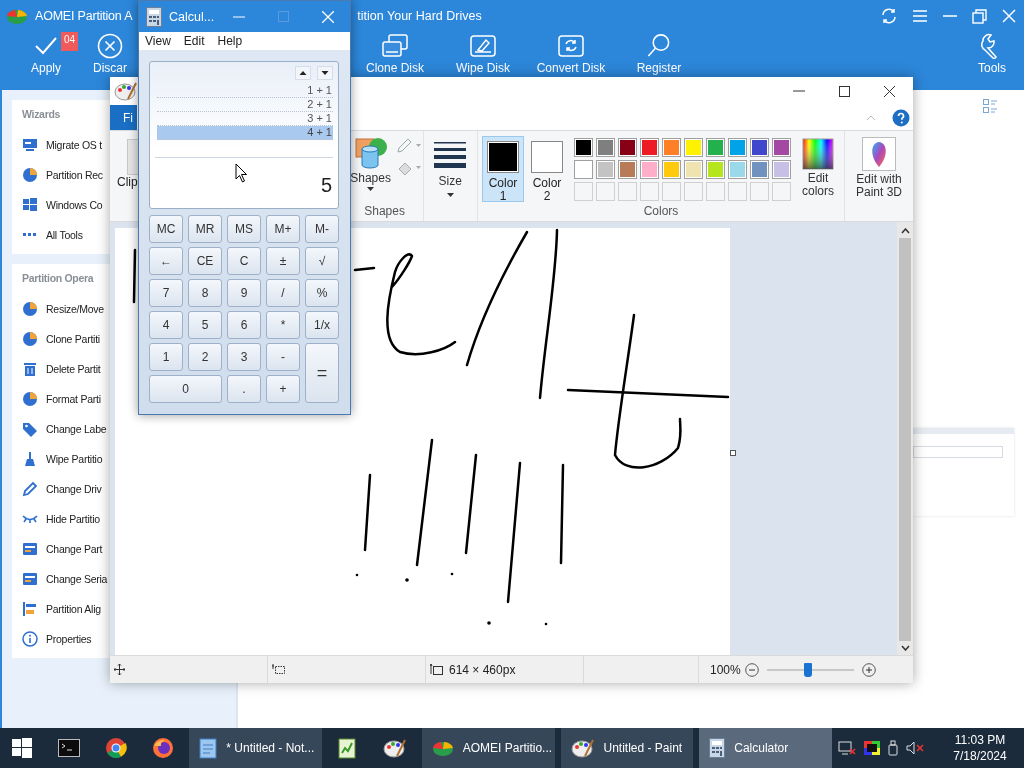 This screenshot has height=768, width=1024. I want to click on scrollbar, so click(905, 438).